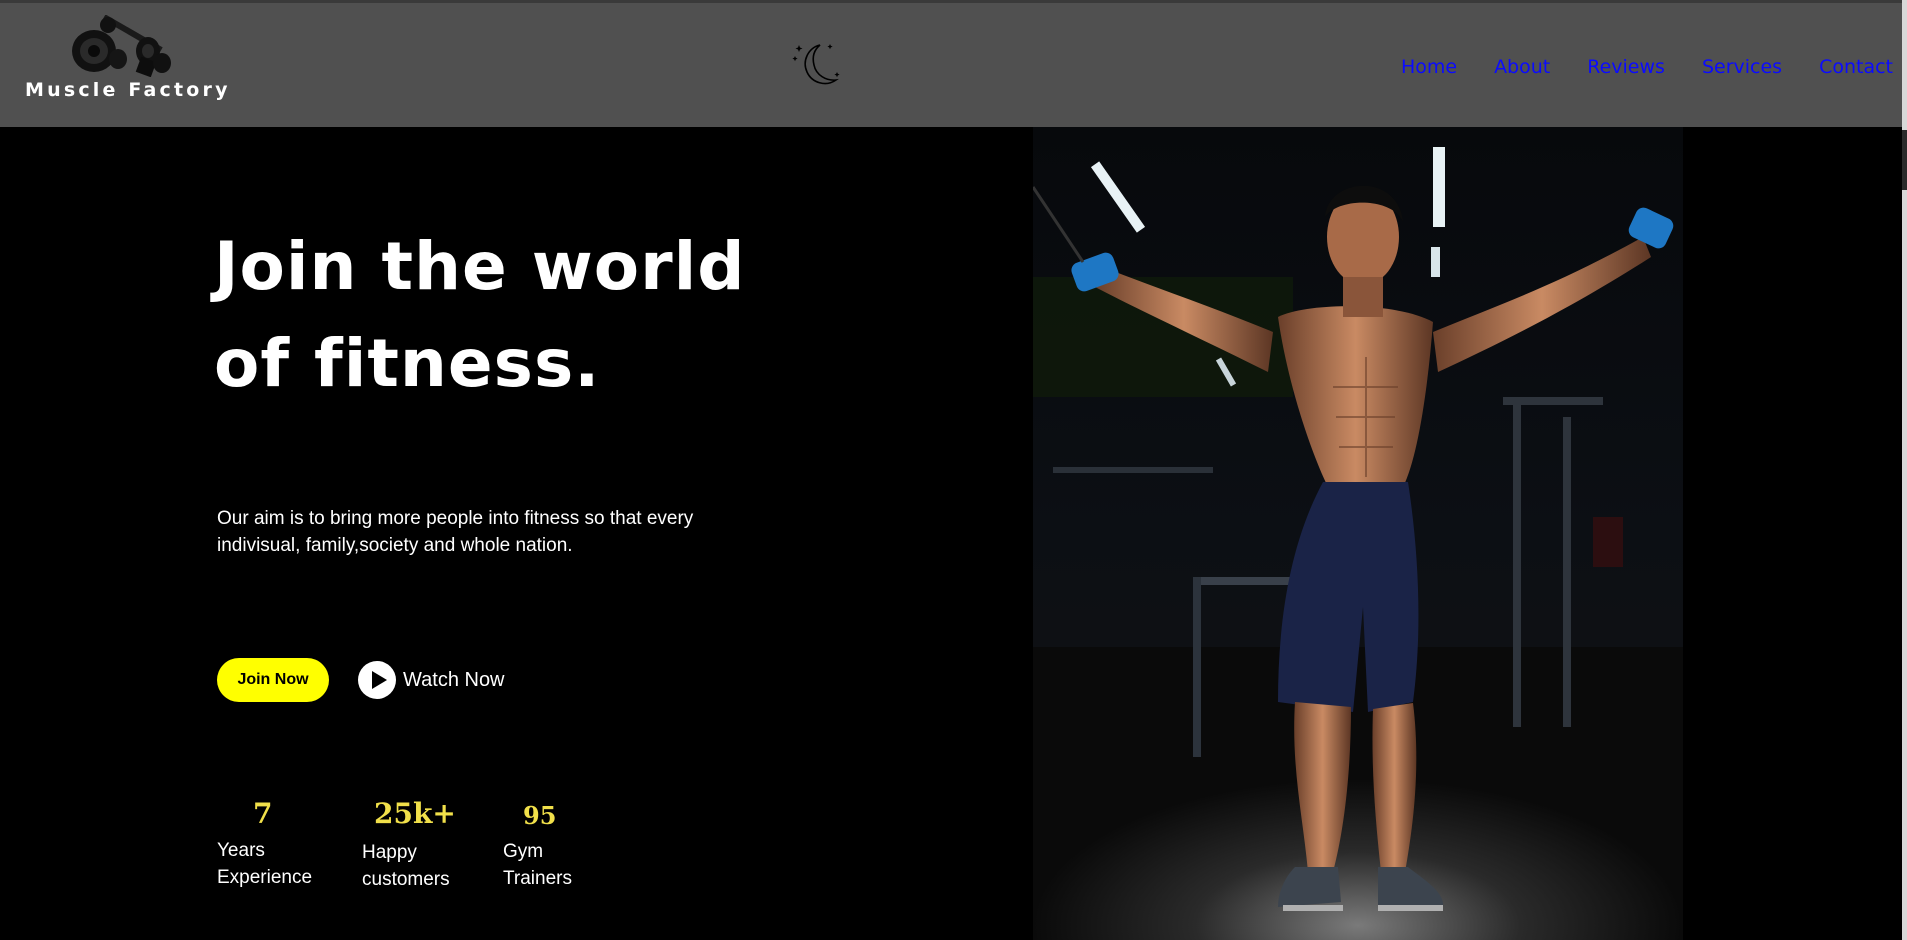 The image size is (1907, 940). Describe the element at coordinates (406, 866) in the screenshot. I see `stat-label: Happy customers` at that location.